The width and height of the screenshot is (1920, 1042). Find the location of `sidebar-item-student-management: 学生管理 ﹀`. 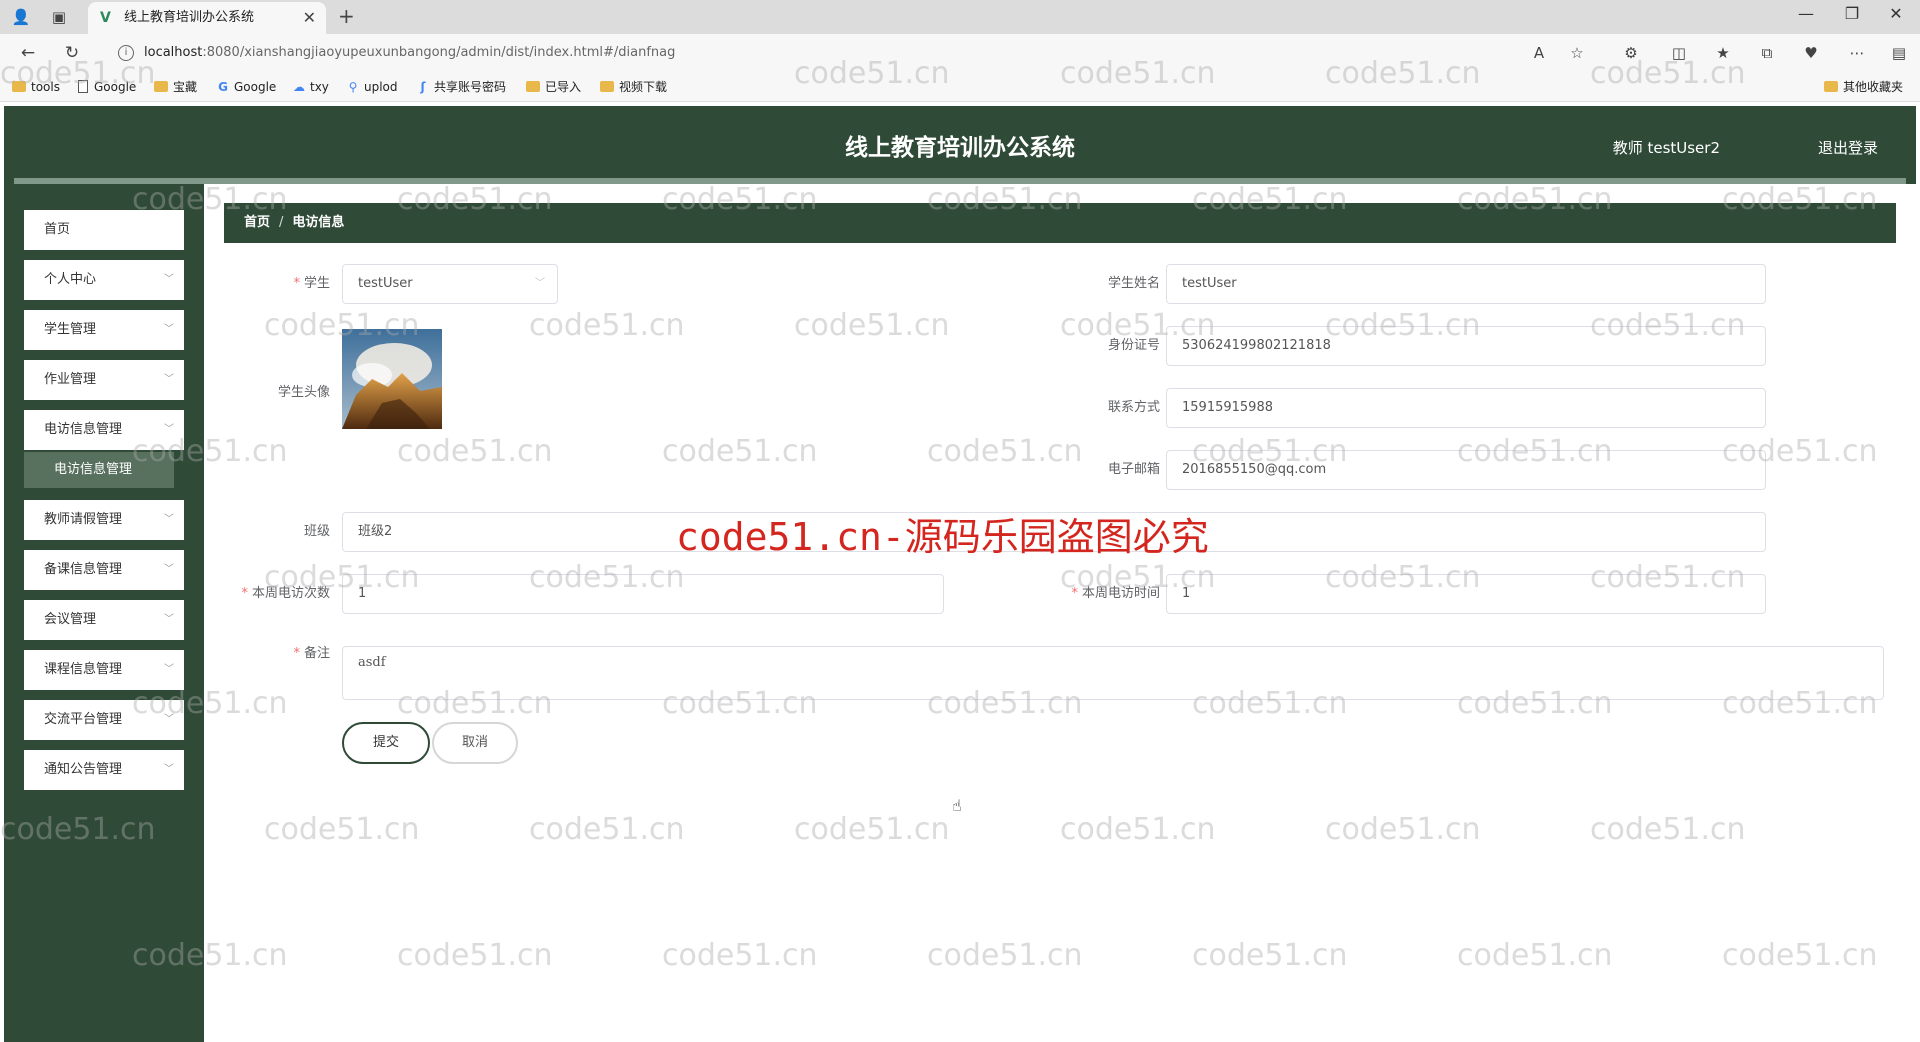

sidebar-item-student-management: 学生管理 ﹀ is located at coordinates (104, 330).